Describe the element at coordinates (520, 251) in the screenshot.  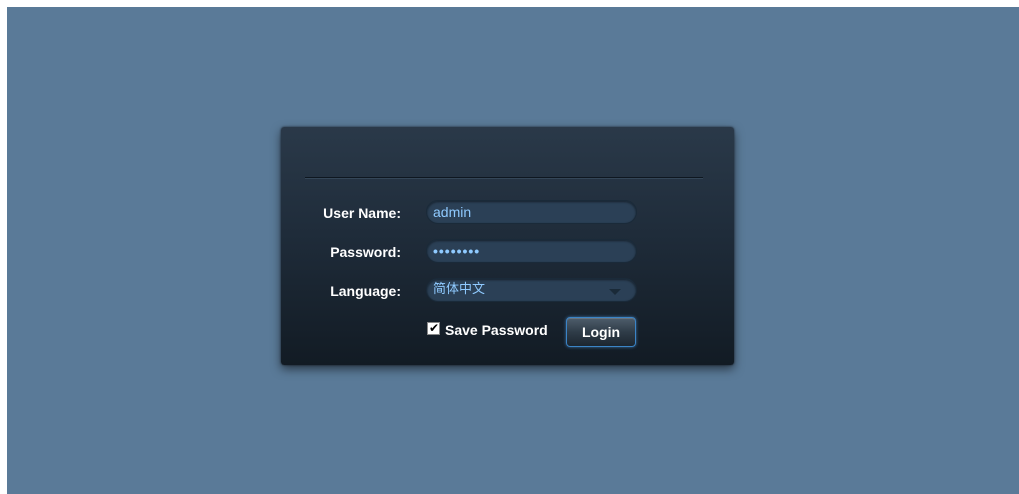
I see `password-input` at that location.